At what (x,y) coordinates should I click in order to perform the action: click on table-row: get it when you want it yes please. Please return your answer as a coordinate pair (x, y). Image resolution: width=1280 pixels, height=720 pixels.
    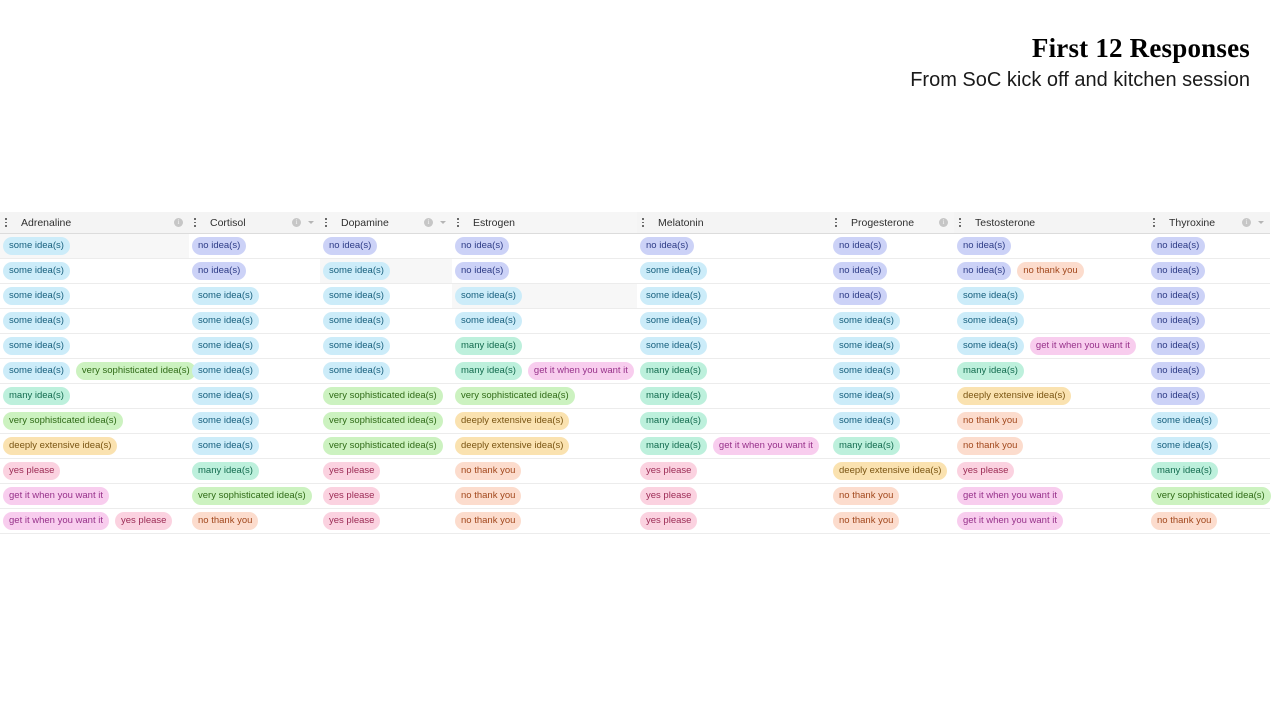
    Looking at the image, I should click on (94, 521).